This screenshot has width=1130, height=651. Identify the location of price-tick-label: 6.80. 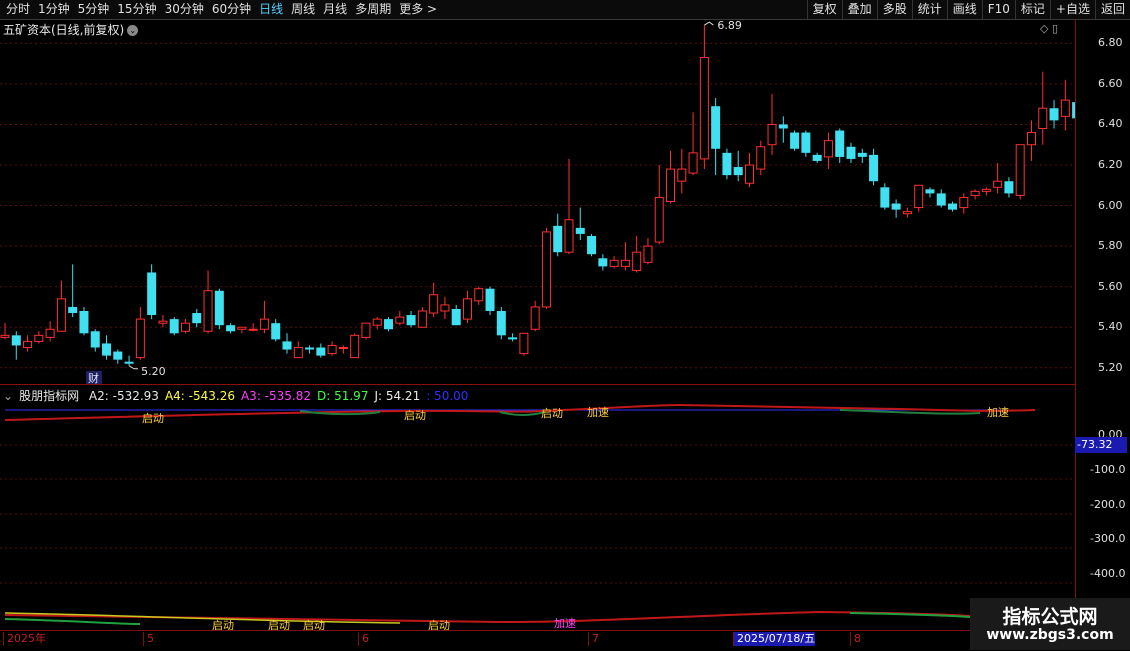
(1110, 43).